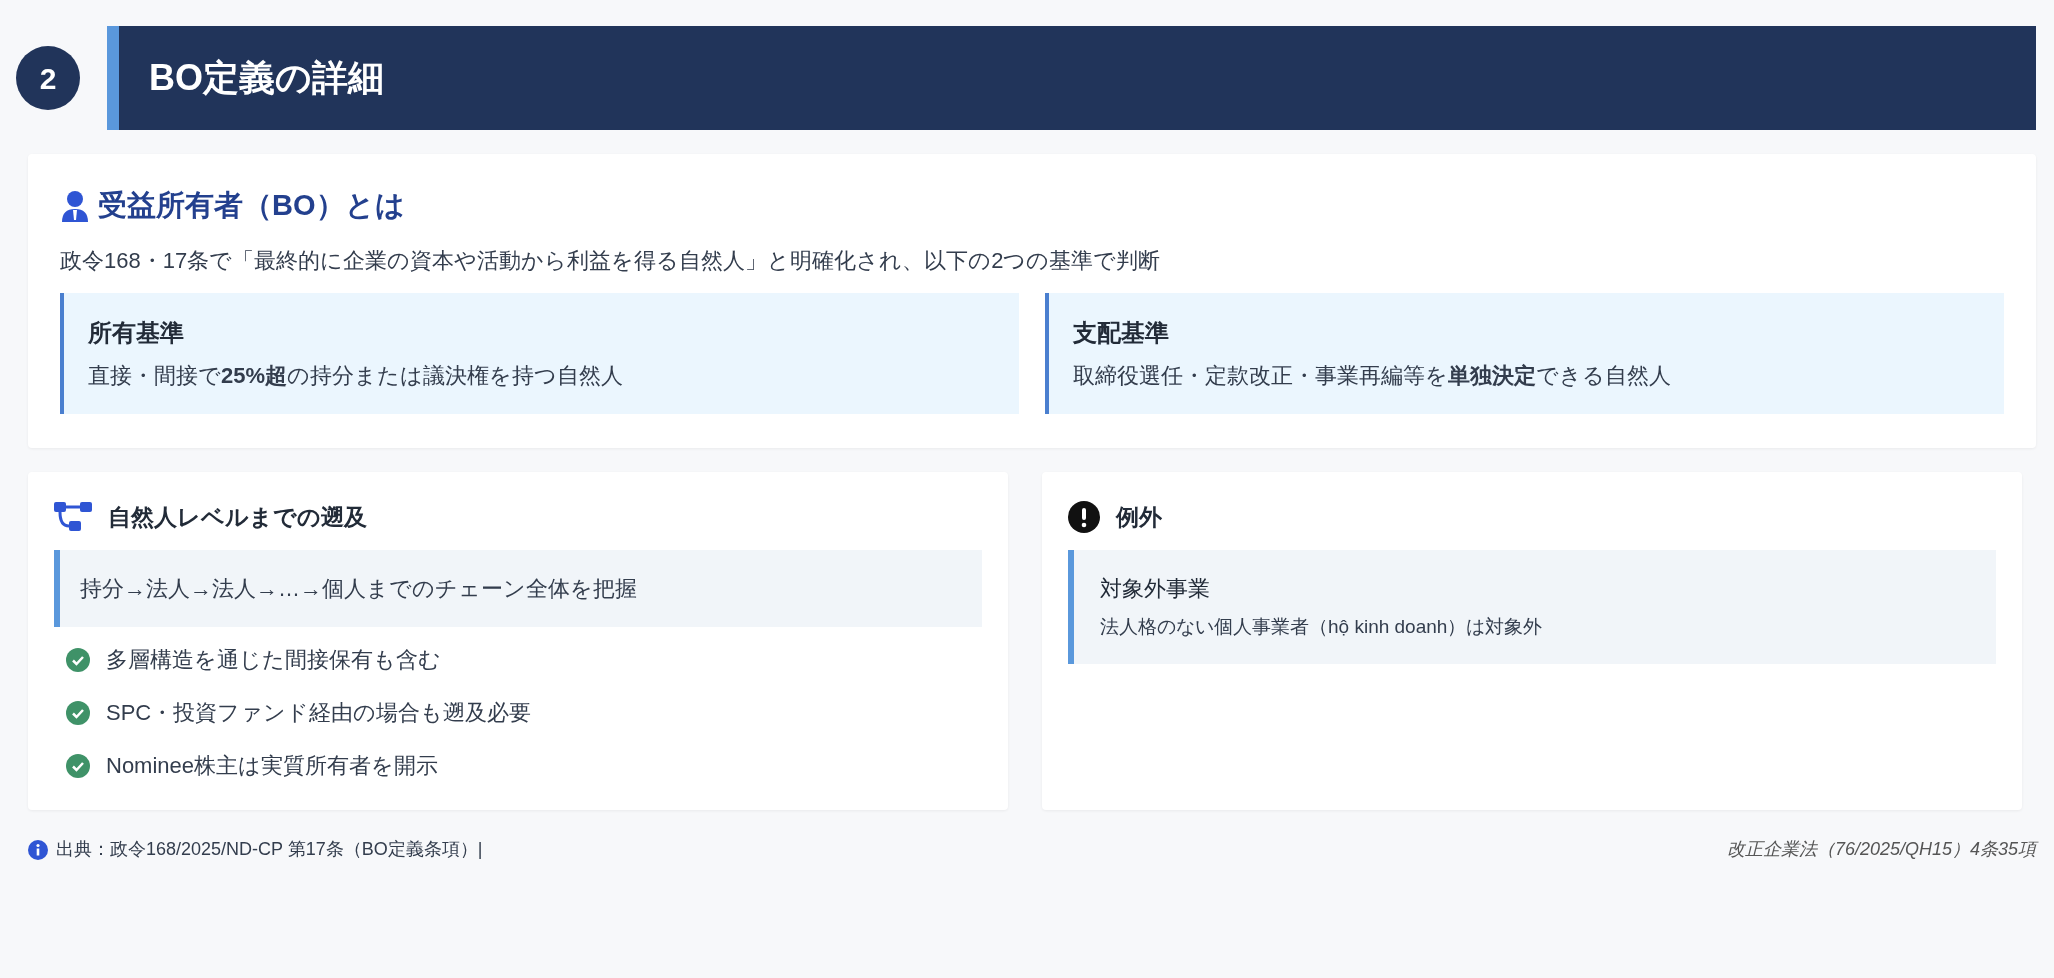  Describe the element at coordinates (1322, 627) in the screenshot. I see `exception-text: 法人格のない個人事業者（hộ kinh doanh）は対象外` at that location.